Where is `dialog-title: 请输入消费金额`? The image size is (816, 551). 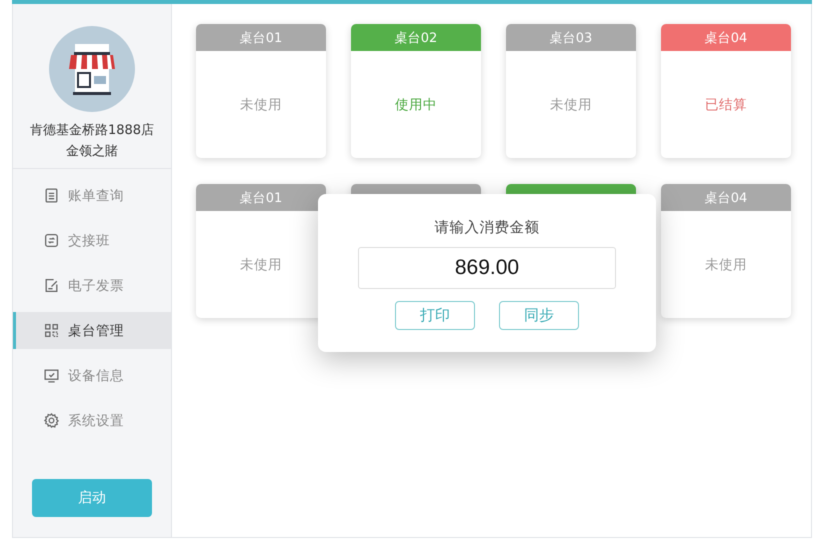 dialog-title: 请输入消费金额 is located at coordinates (487, 227).